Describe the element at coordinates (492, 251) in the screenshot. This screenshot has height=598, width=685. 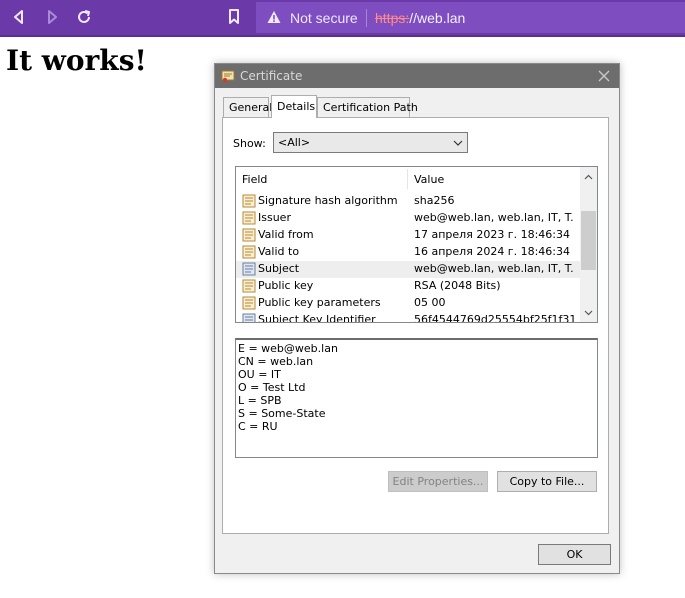
I see `row-value: 16 апреля 2024 г. 18:46:34` at that location.